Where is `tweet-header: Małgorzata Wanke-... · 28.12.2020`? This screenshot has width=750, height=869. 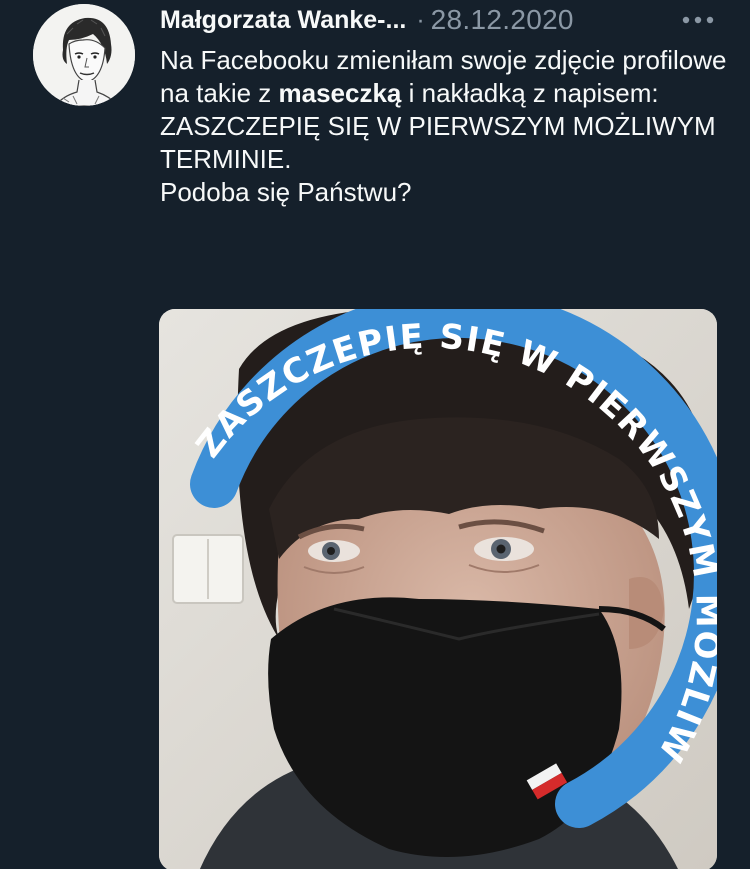 tweet-header: Małgorzata Wanke-... · 28.12.2020 is located at coordinates (367, 20).